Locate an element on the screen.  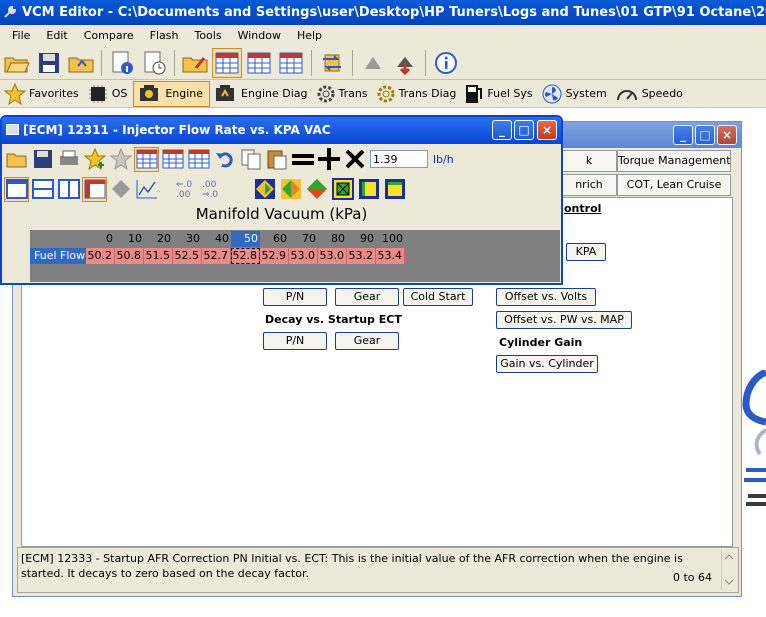
module-speedo: Speedo is located at coordinates (651, 94).